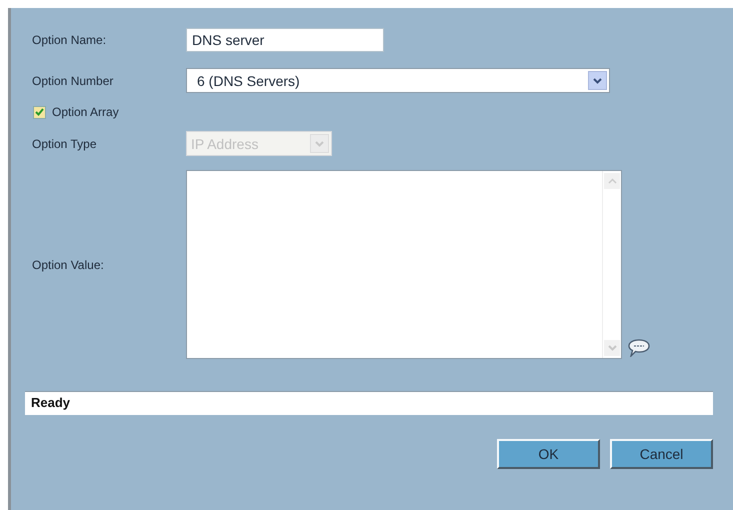 The image size is (733, 510). Describe the element at coordinates (69, 40) in the screenshot. I see `field-label: Option Name:` at that location.